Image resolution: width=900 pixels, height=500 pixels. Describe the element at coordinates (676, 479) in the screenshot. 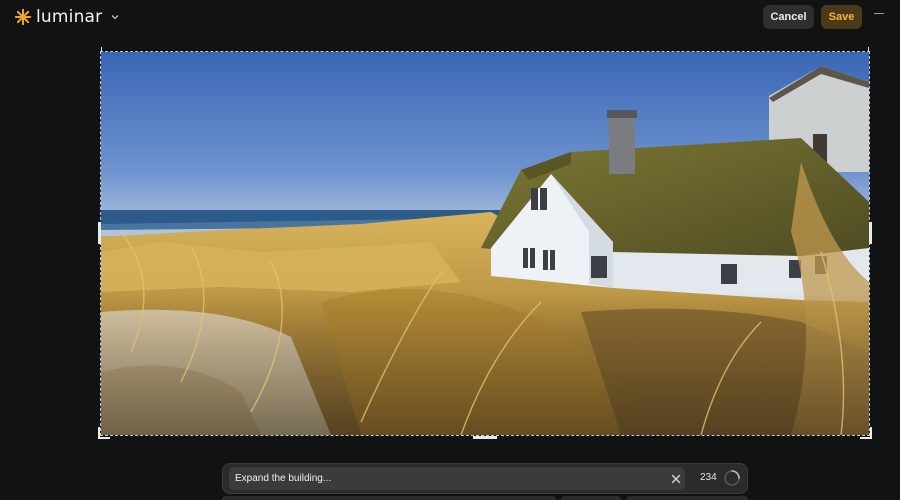

I see `close-icon` at that location.